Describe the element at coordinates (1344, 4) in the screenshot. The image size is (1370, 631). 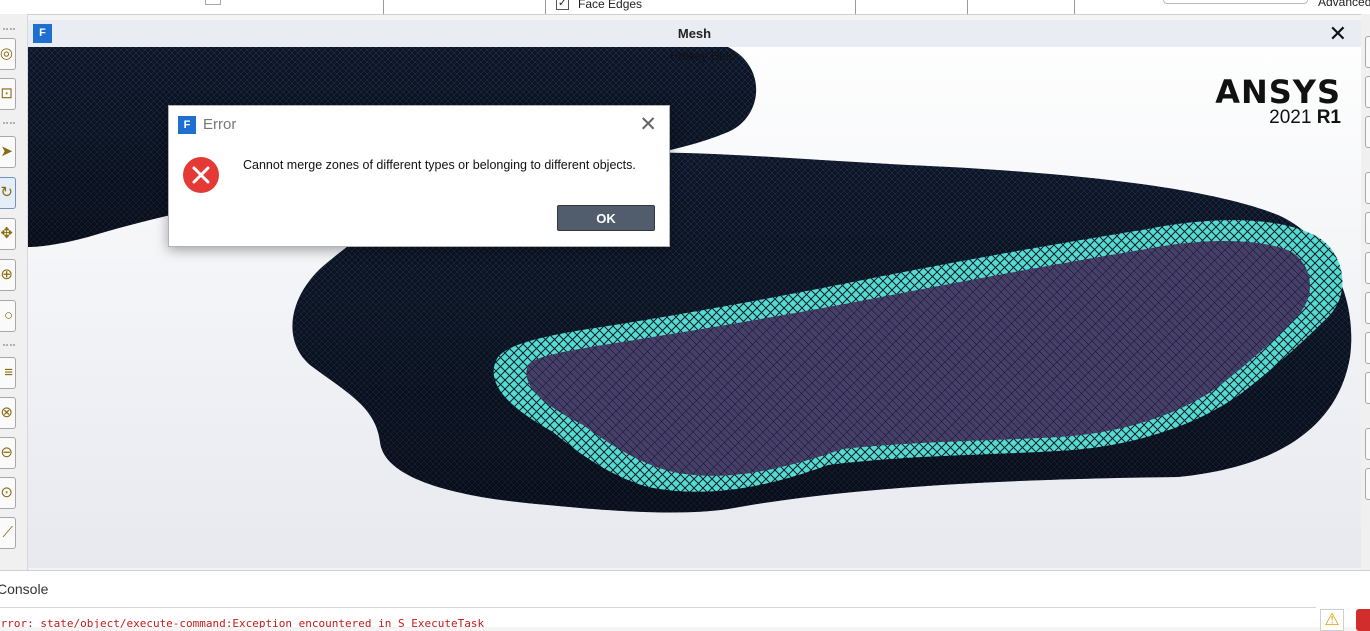
I see `advanced-label: Advanced` at that location.